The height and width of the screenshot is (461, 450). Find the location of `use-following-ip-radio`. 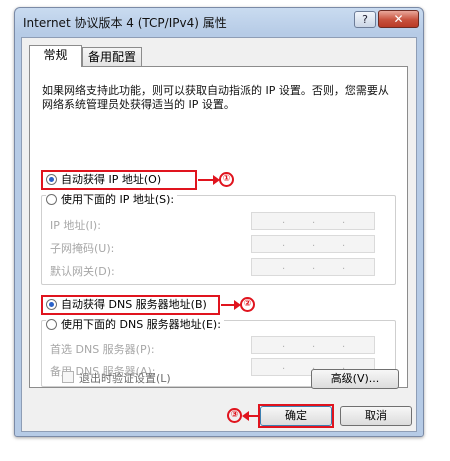

use-following-ip-radio is located at coordinates (51, 199).